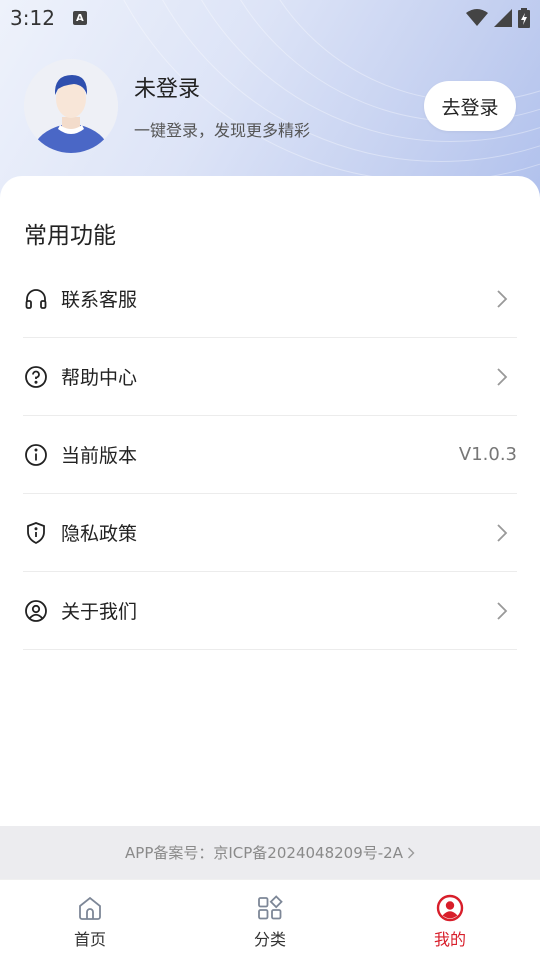 The width and height of the screenshot is (540, 960). Describe the element at coordinates (270, 907) in the screenshot. I see `grid-icon` at that location.